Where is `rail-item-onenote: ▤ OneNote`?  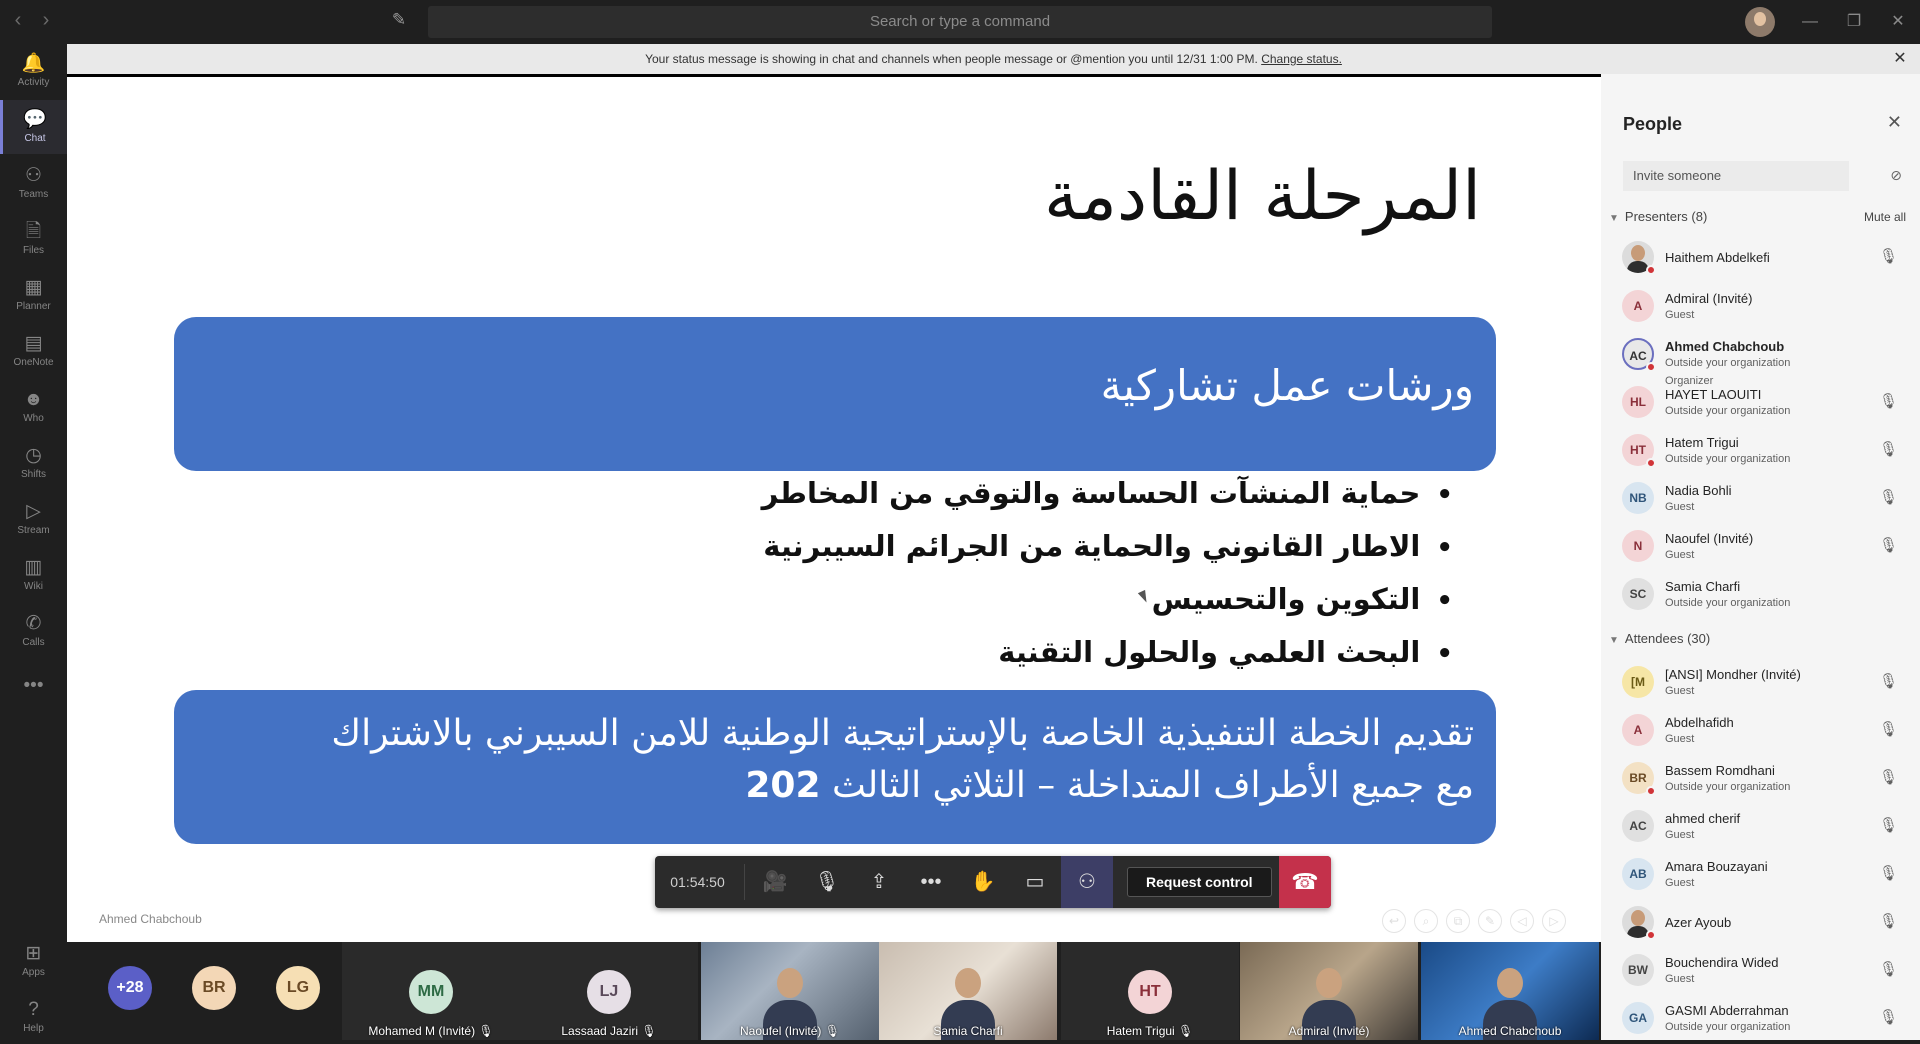
rail-item-onenote: ▤ OneNote is located at coordinates (33, 351).